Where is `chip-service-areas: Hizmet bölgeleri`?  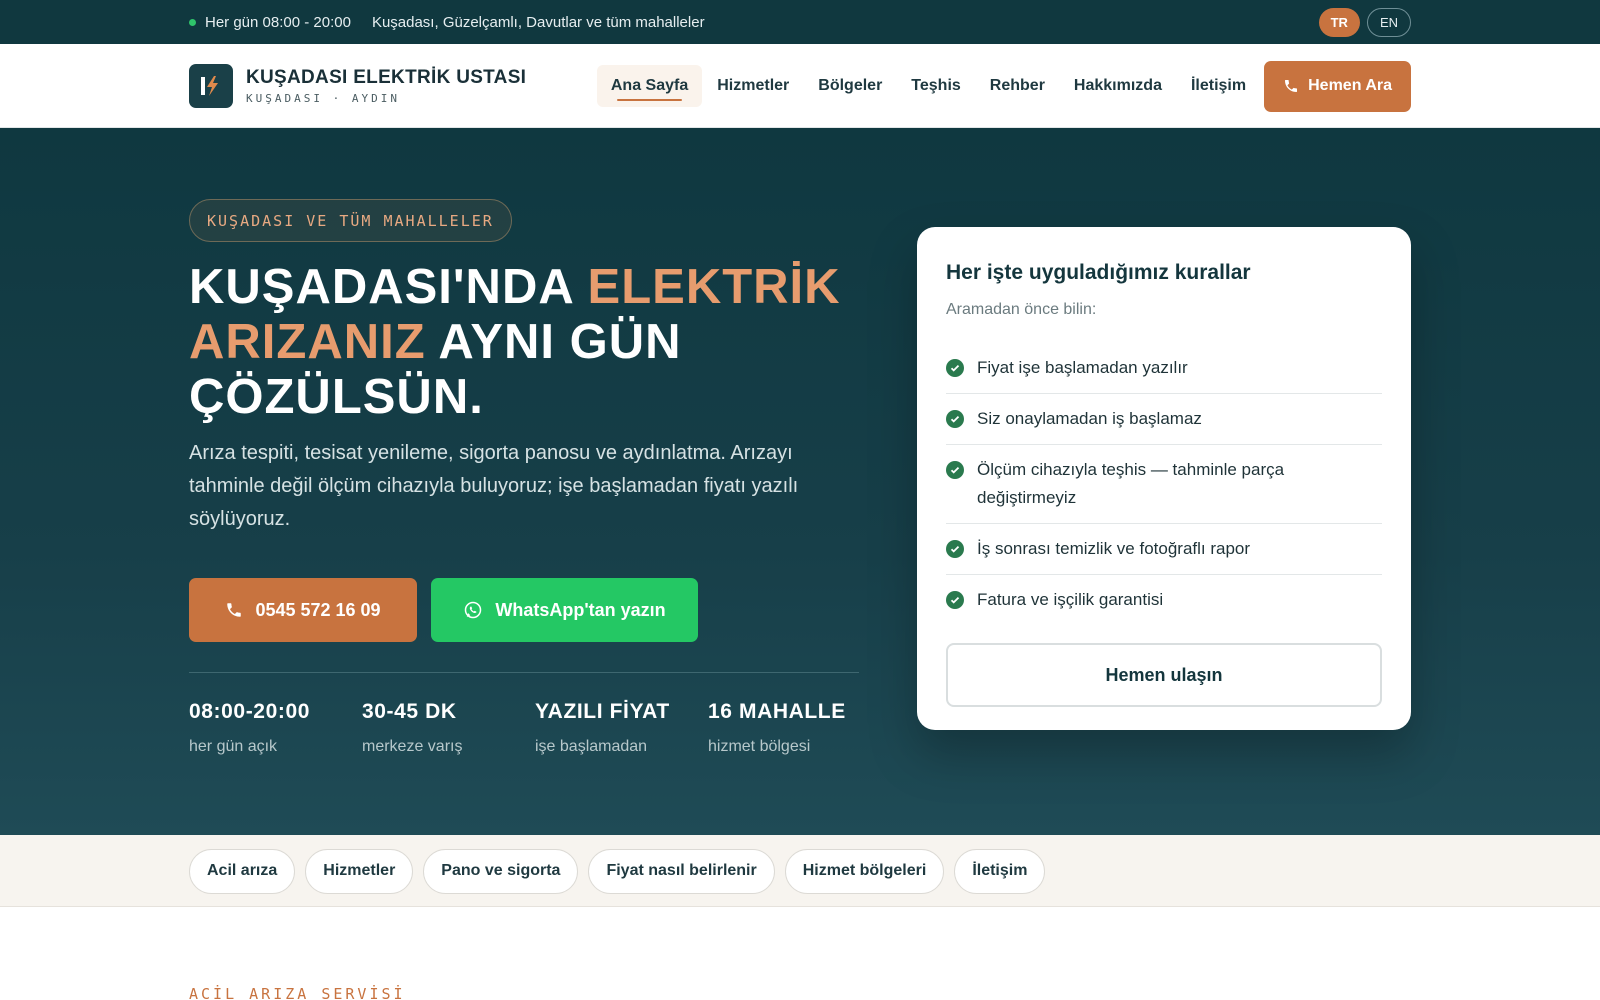 chip-service-areas: Hizmet bölgeleri is located at coordinates (864, 871).